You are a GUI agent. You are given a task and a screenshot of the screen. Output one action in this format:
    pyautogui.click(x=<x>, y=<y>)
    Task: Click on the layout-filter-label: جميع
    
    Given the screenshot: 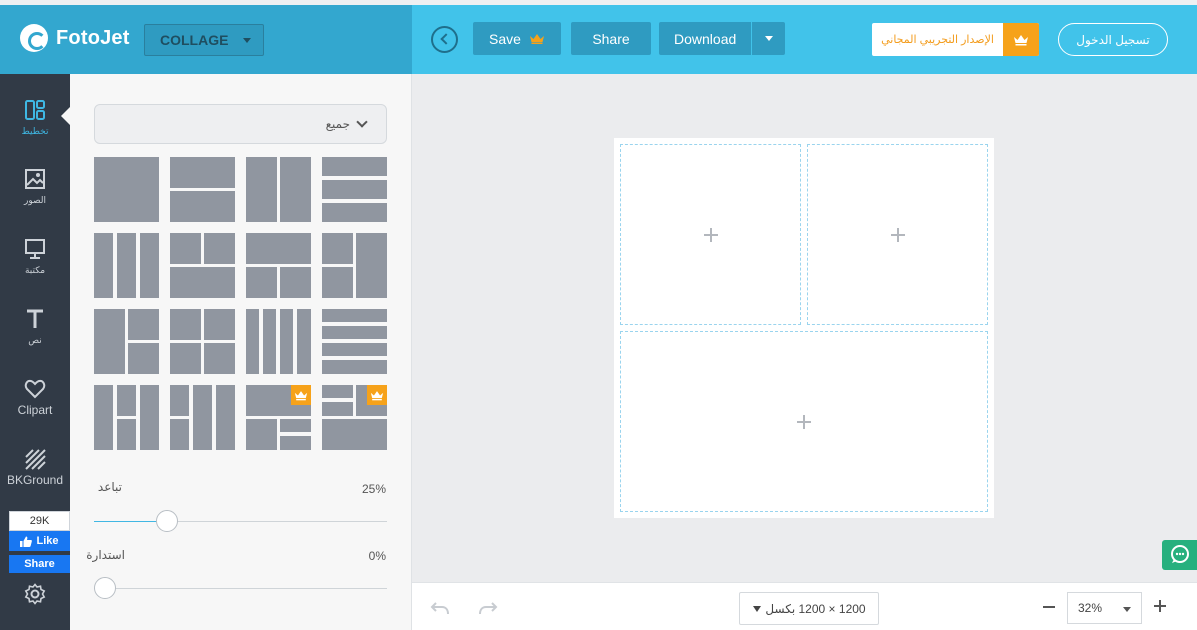 What is the action you would take?
    pyautogui.click(x=337, y=124)
    